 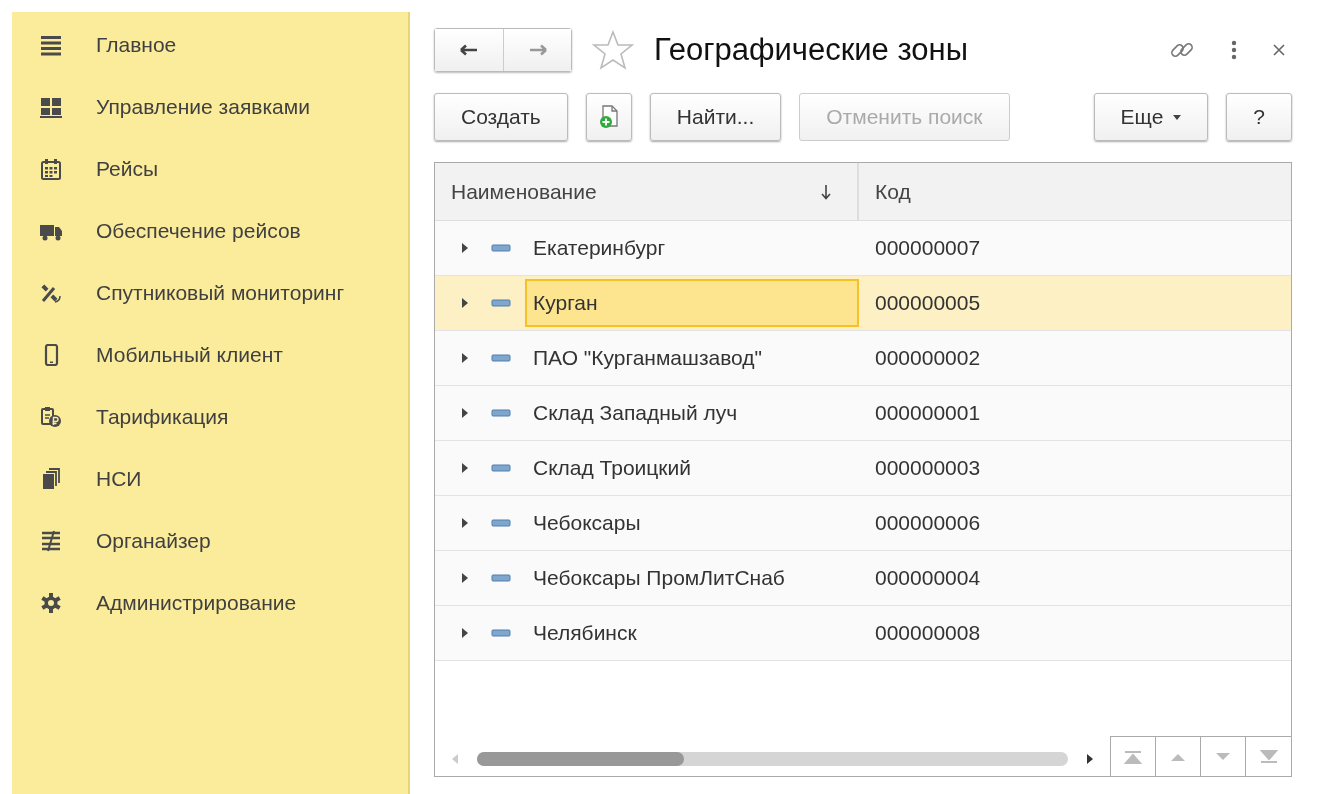 I want to click on table-row: Челябинск 000000008, so click(x=863, y=633).